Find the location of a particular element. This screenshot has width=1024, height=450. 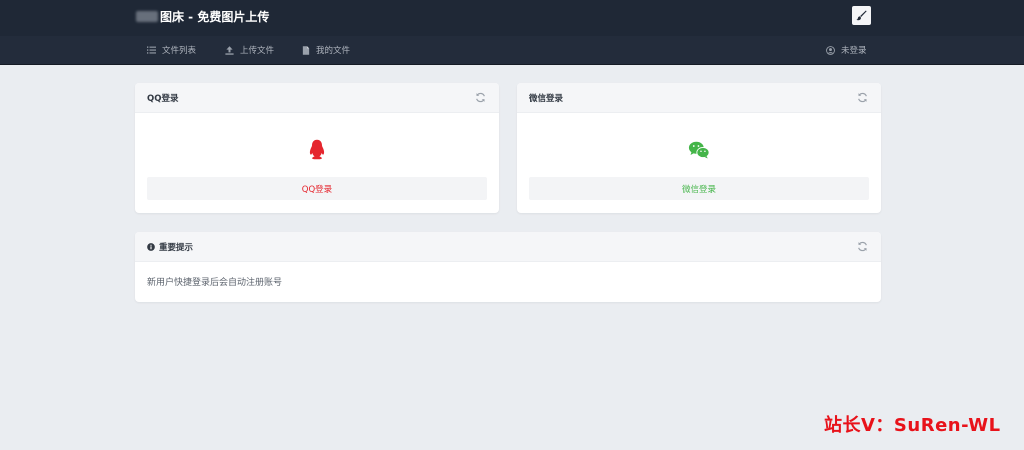

brush-icon is located at coordinates (861, 15).